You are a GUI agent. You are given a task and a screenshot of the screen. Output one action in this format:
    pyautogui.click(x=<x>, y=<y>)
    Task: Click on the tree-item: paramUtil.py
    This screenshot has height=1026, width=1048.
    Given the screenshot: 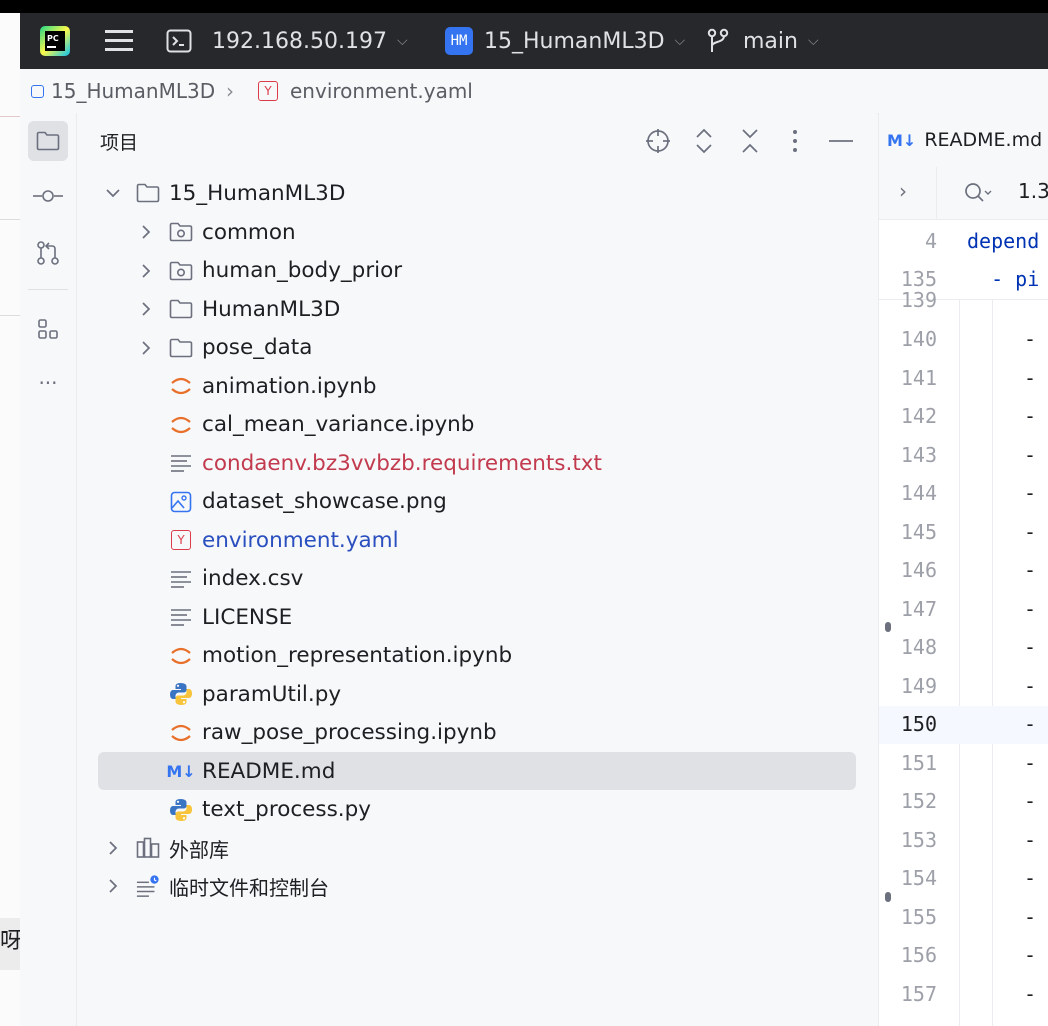 What is the action you would take?
    pyautogui.click(x=477, y=694)
    